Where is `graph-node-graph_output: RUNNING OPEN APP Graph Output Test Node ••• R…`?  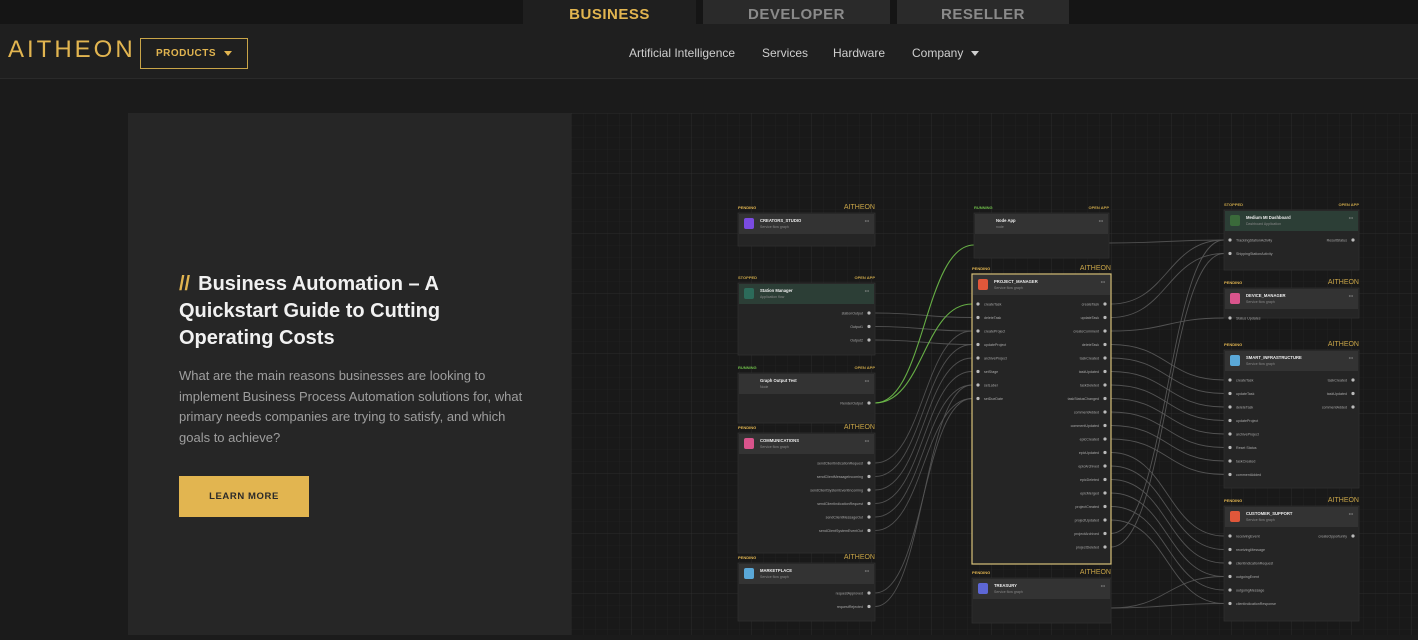 graph-node-graph_output: RUNNING OPEN APP Graph Output Test Node ••• R… is located at coordinates (806, 394).